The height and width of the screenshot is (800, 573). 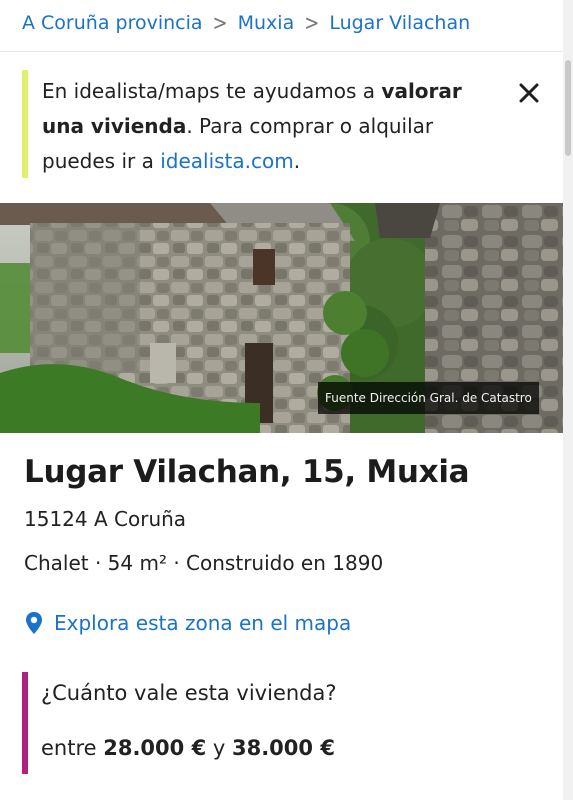 I want to click on banner-text-end: ., so click(x=297, y=161).